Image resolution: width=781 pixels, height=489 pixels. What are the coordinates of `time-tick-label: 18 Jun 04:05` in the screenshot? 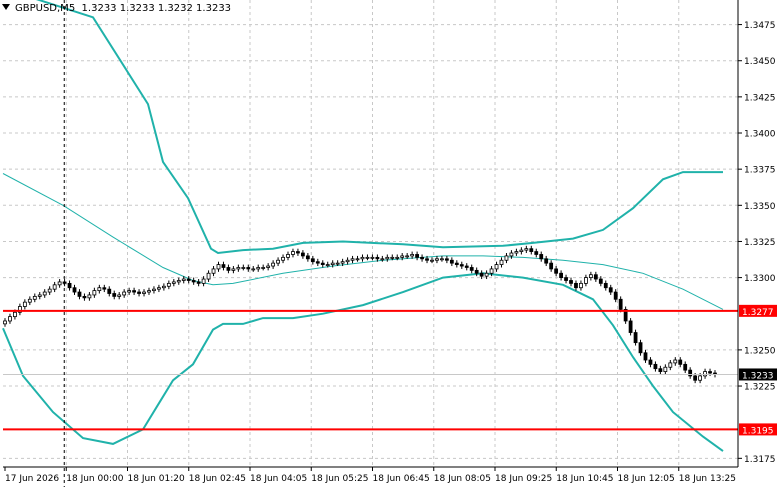 It's located at (278, 479).